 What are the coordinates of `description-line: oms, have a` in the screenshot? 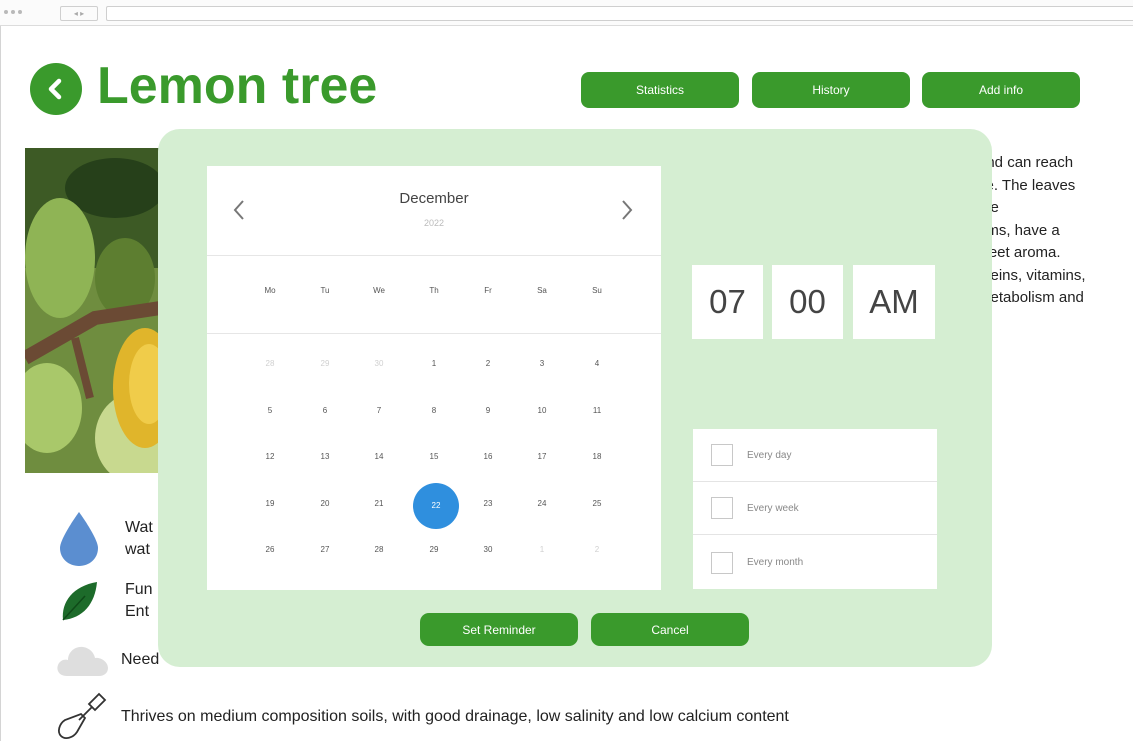 It's located at (1019, 230).